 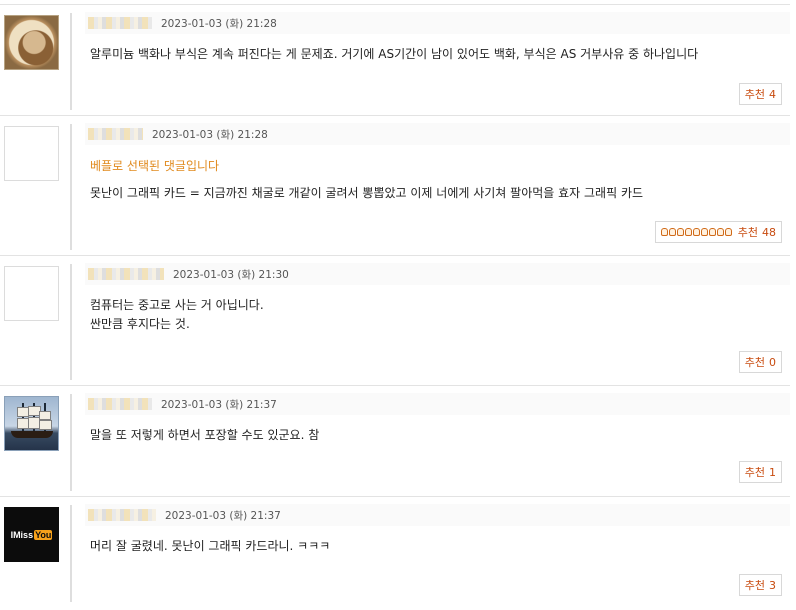 I want to click on recommend-button: 추천 0, so click(x=760, y=362).